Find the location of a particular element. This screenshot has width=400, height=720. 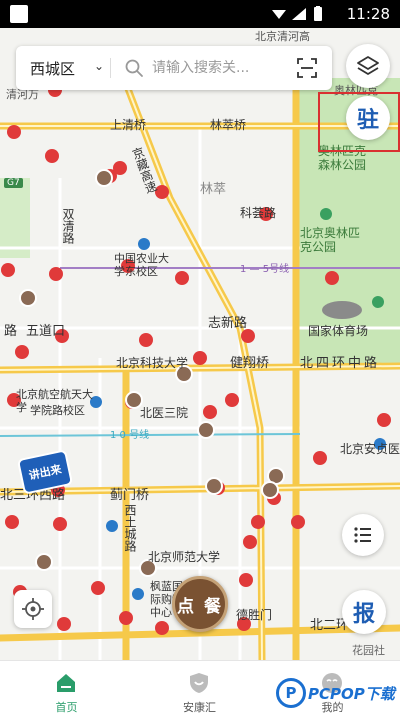

label-ustb: 北京科技大学 is located at coordinates (152, 363).